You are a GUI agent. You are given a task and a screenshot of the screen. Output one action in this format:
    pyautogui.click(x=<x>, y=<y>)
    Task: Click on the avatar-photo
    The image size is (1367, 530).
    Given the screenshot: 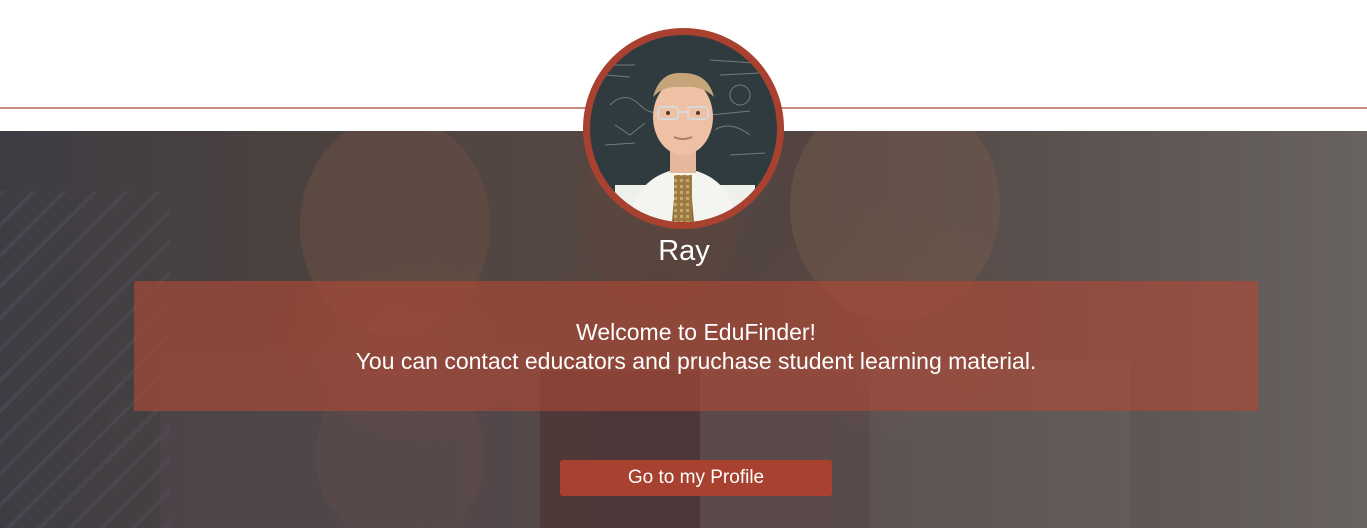 What is the action you would take?
    pyautogui.click(x=683, y=128)
    